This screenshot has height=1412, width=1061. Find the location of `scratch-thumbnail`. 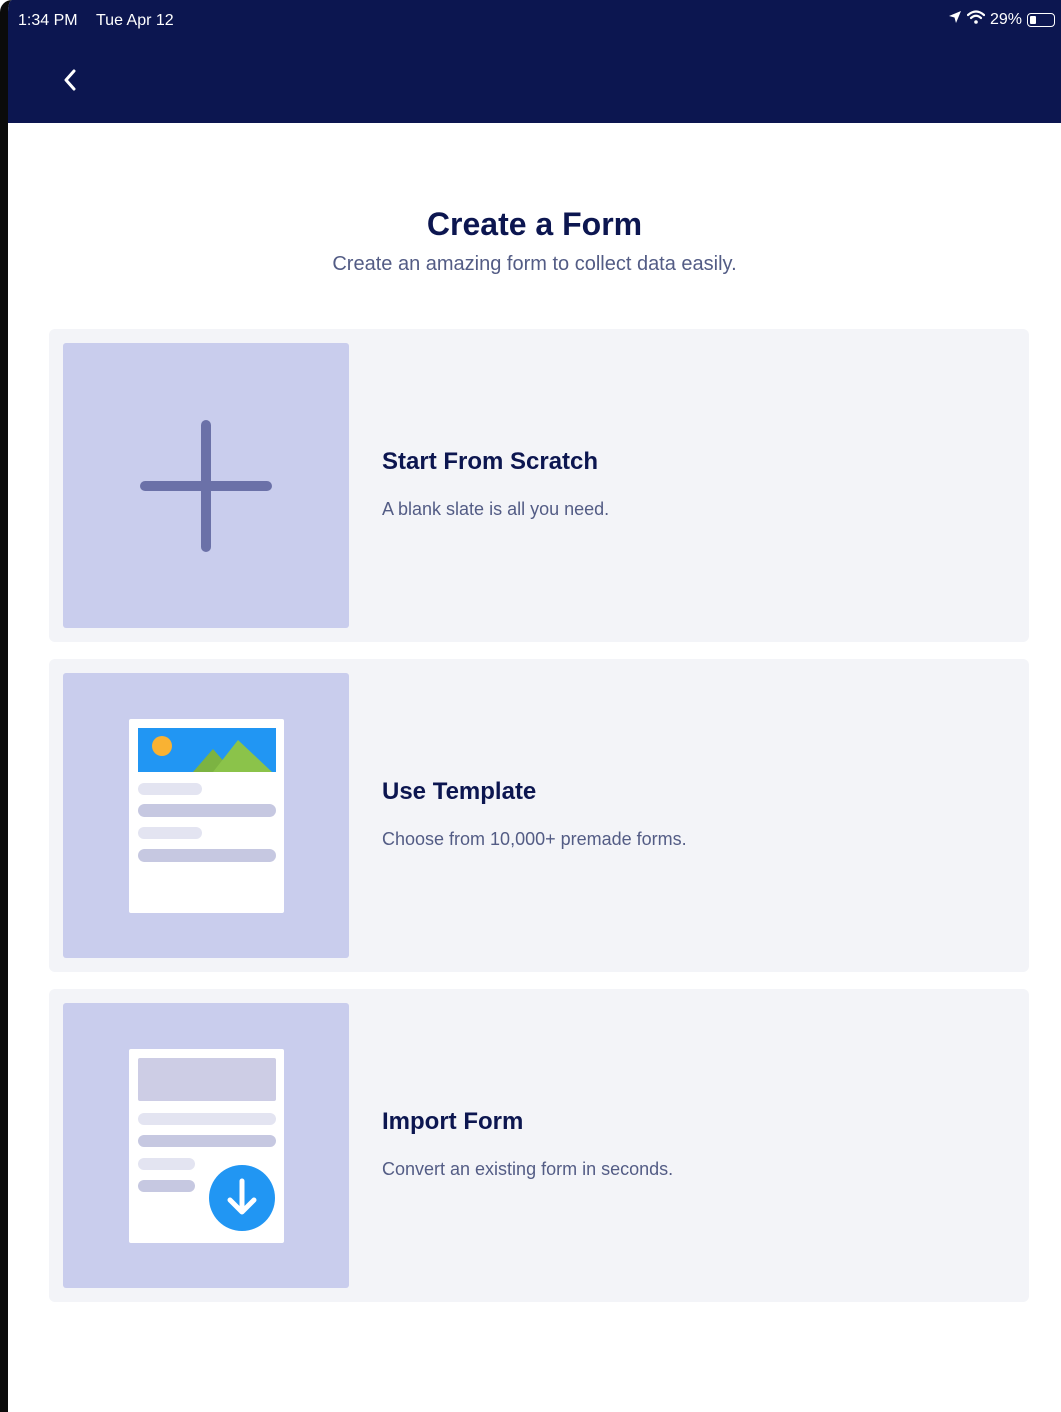

scratch-thumbnail is located at coordinates (206, 485).